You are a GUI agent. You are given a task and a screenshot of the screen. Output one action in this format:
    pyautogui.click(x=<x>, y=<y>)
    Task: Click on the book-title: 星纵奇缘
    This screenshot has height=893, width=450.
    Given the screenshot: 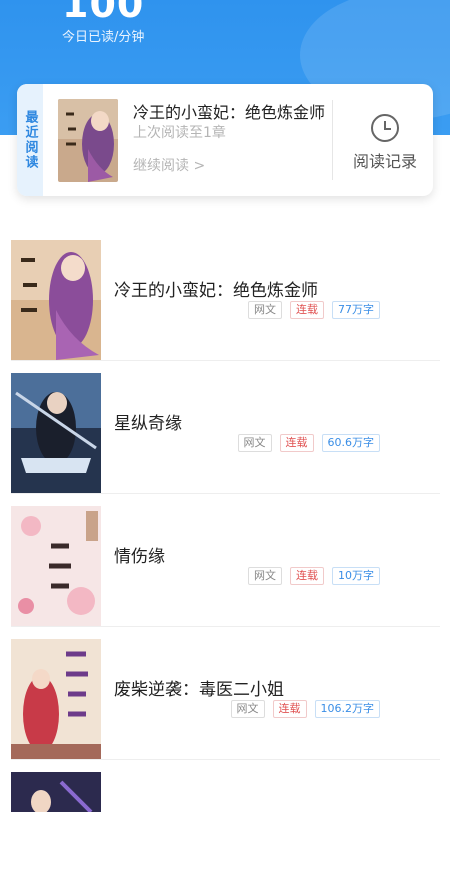 What is the action you would take?
    pyautogui.click(x=148, y=421)
    